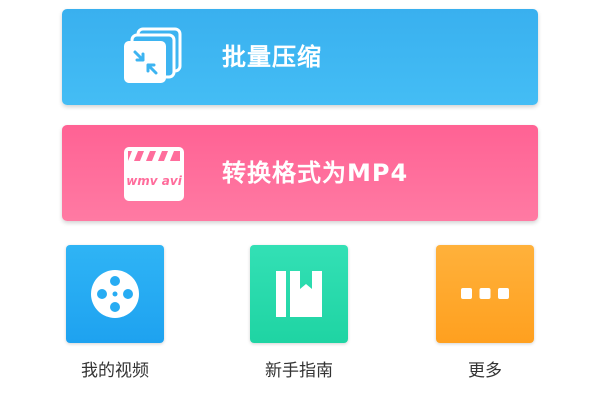 The height and width of the screenshot is (400, 600). I want to click on more-button, so click(485, 294).